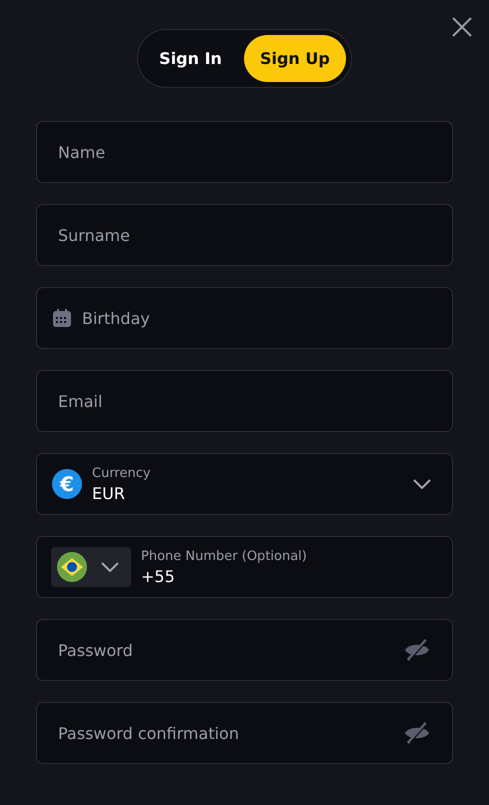 The width and height of the screenshot is (489, 805). Describe the element at coordinates (244, 484) in the screenshot. I see `currency-select: € Currency EUR` at that location.